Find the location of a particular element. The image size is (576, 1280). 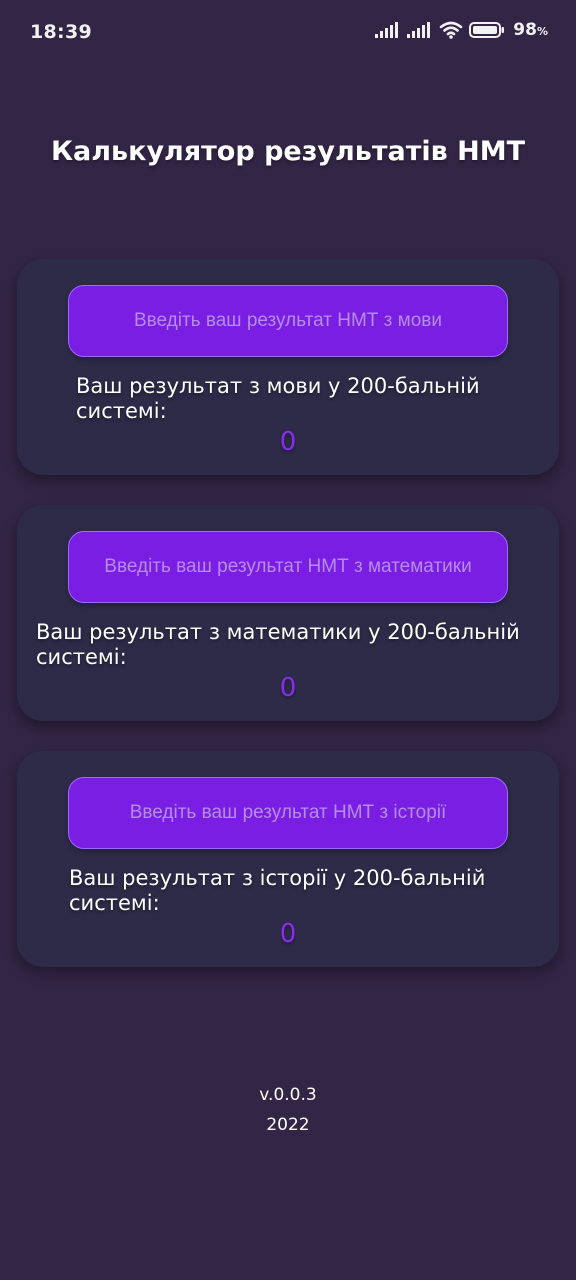

battery-icon is located at coordinates (487, 30).